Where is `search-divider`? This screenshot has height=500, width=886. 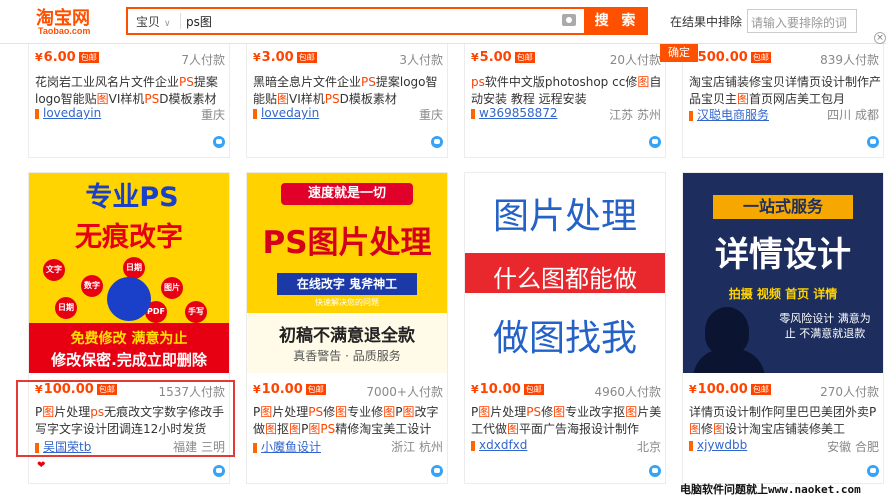 search-divider is located at coordinates (180, 21).